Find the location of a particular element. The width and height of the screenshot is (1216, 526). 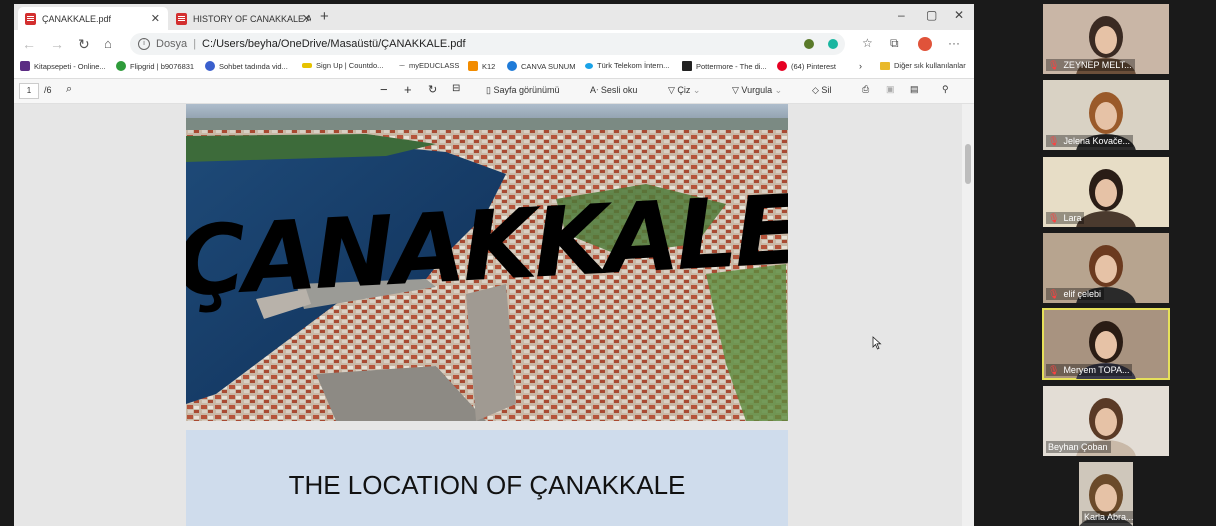

zoom-out-icon: − is located at coordinates (384, 89).